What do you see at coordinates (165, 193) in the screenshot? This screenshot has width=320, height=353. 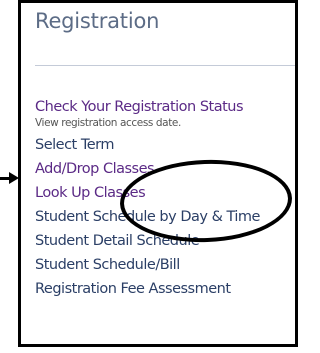 I see `look-up-classes-link: Look Up Classes` at bounding box center [165, 193].